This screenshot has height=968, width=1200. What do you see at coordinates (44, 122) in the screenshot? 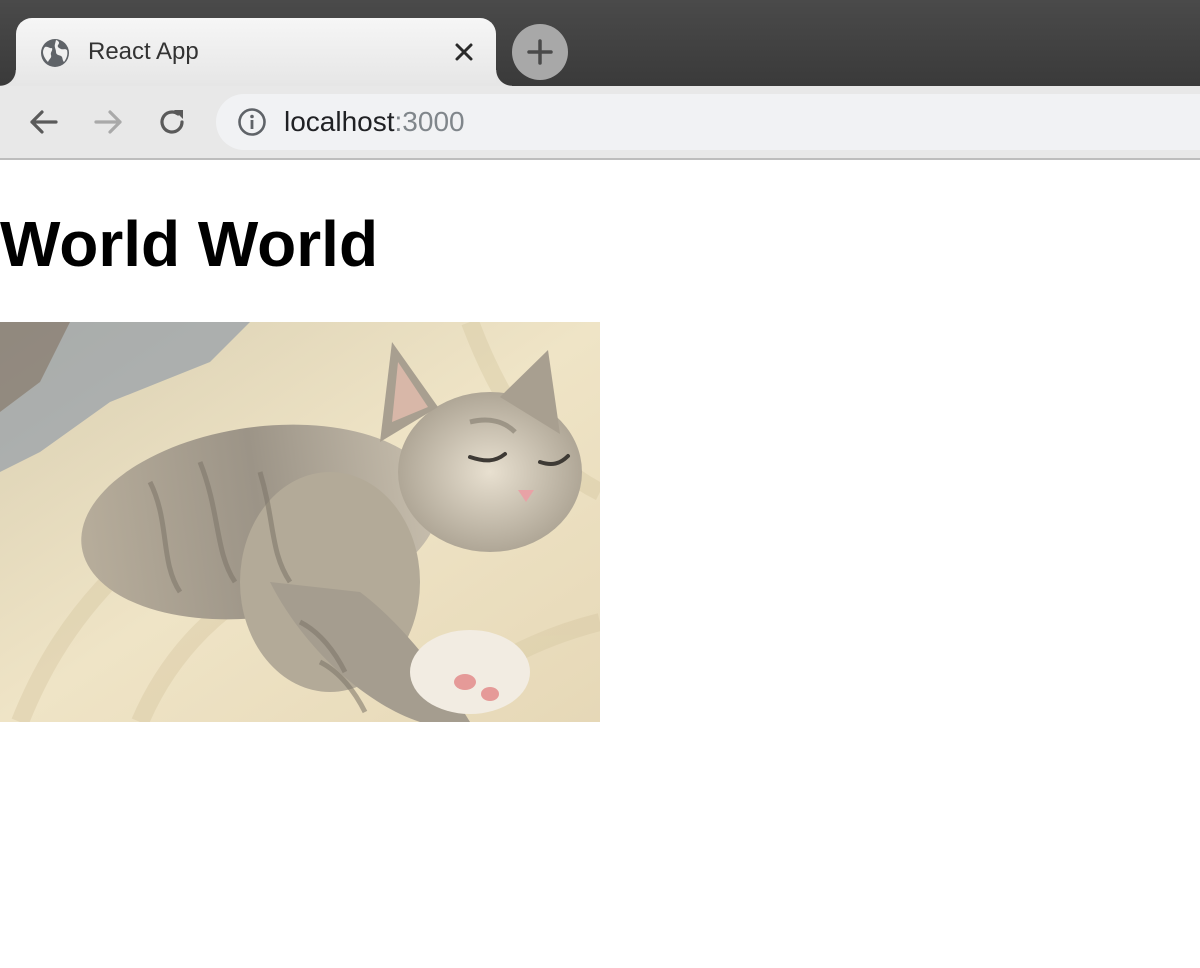
I see `arrow-left-icon` at bounding box center [44, 122].